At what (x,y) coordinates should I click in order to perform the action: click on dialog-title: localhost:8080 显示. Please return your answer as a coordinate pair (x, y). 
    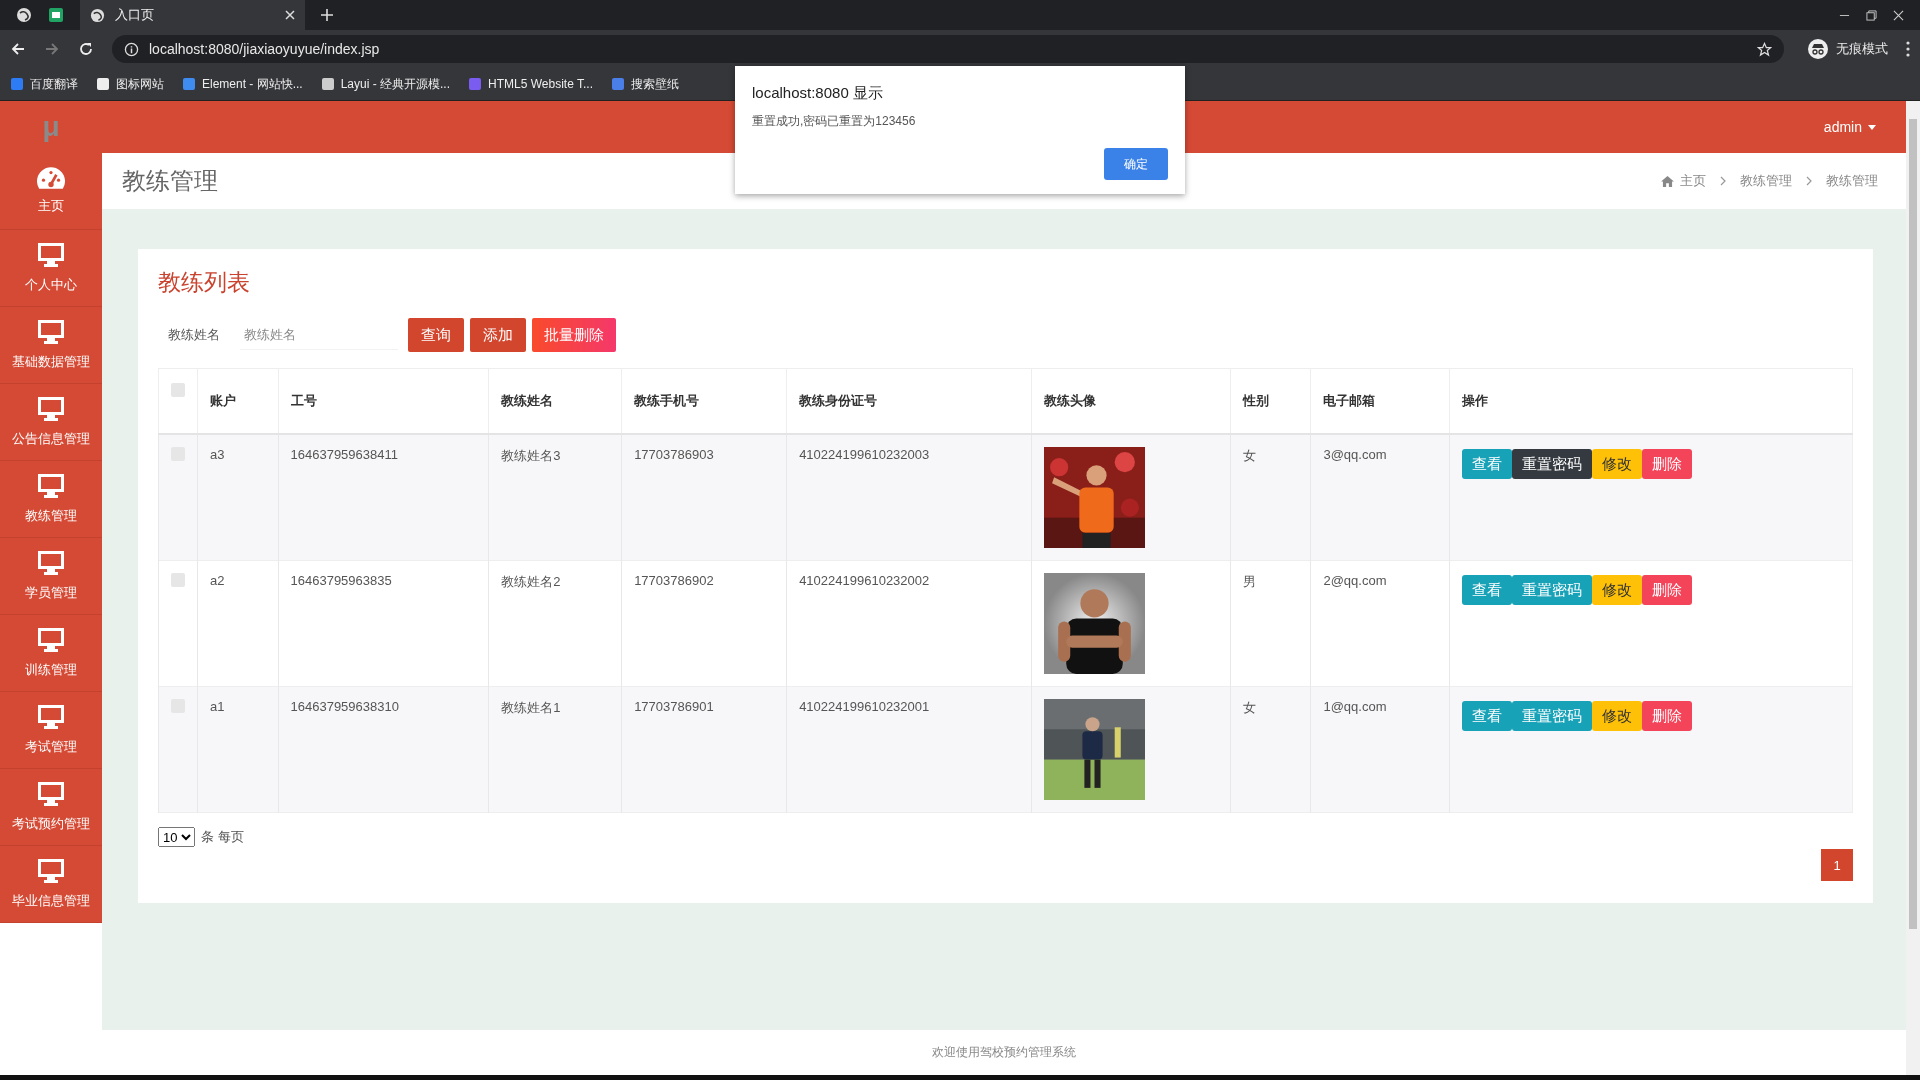
    Looking at the image, I should click on (818, 93).